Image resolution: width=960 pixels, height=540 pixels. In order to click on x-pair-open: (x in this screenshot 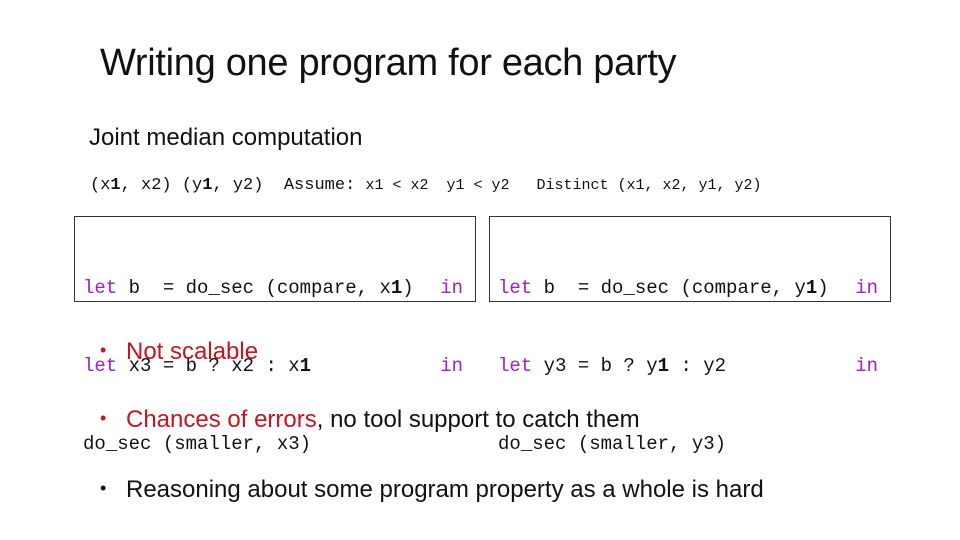, I will do `click(100, 185)`.